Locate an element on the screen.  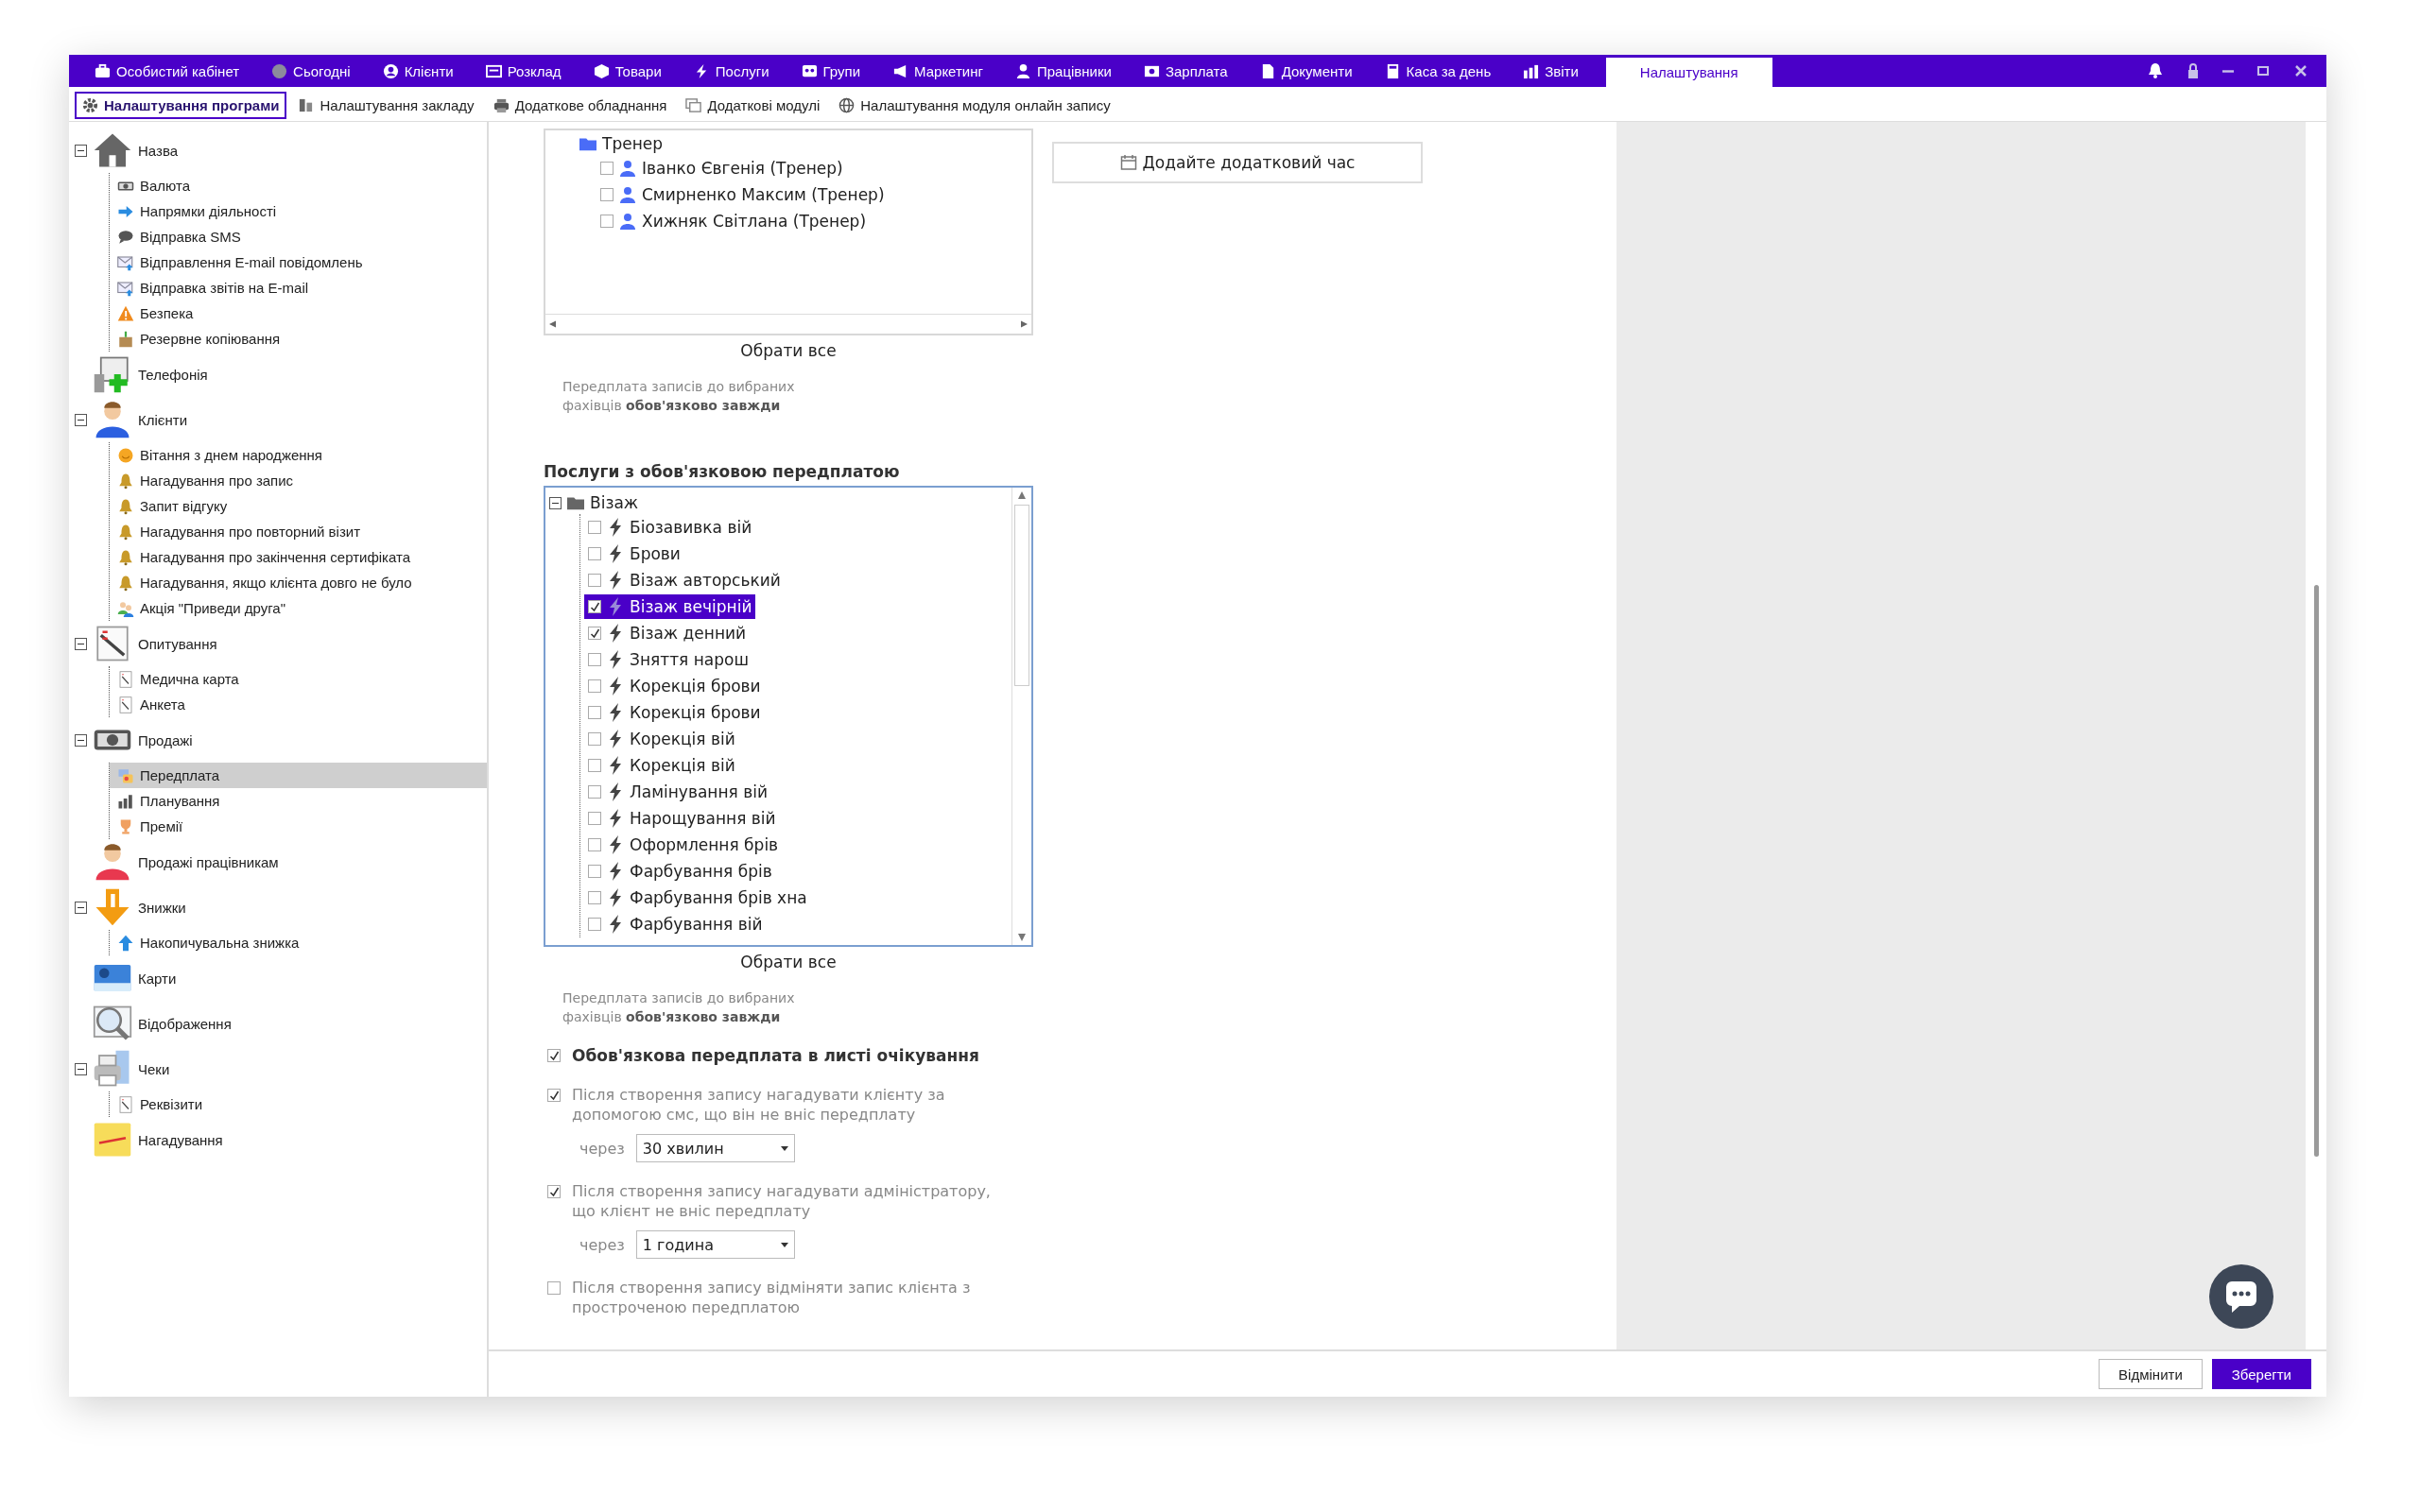
nav-tab: Послуги is located at coordinates (731, 71).